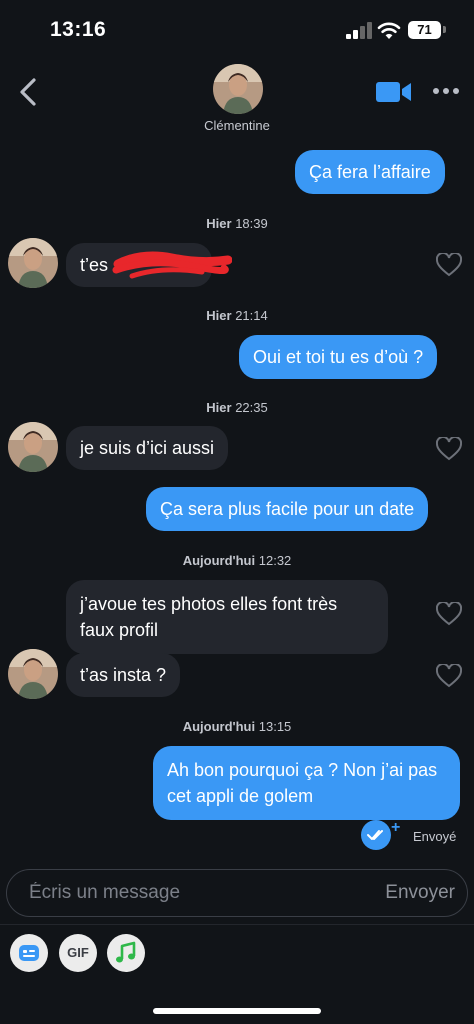  Describe the element at coordinates (123, 675) in the screenshot. I see `message-incoming: t’as insta ?` at that location.